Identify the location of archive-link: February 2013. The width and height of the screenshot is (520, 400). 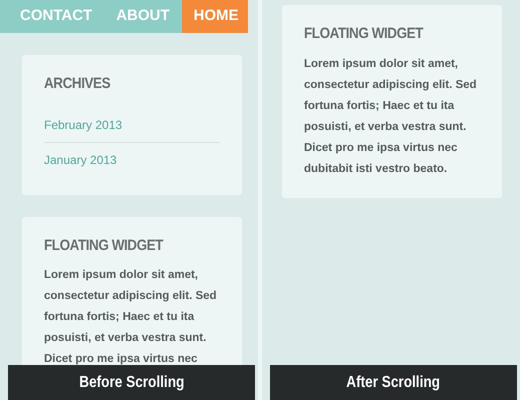
(83, 125).